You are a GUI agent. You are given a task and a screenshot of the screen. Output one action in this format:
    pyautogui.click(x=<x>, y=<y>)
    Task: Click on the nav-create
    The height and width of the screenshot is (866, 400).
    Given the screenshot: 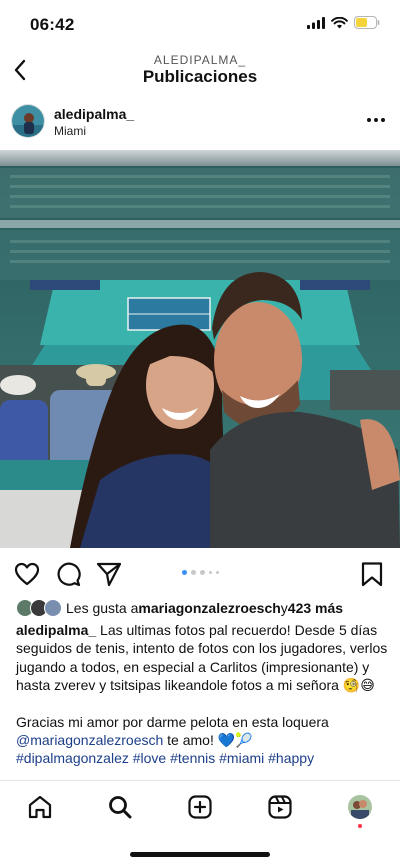 What is the action you would take?
    pyautogui.click(x=200, y=807)
    